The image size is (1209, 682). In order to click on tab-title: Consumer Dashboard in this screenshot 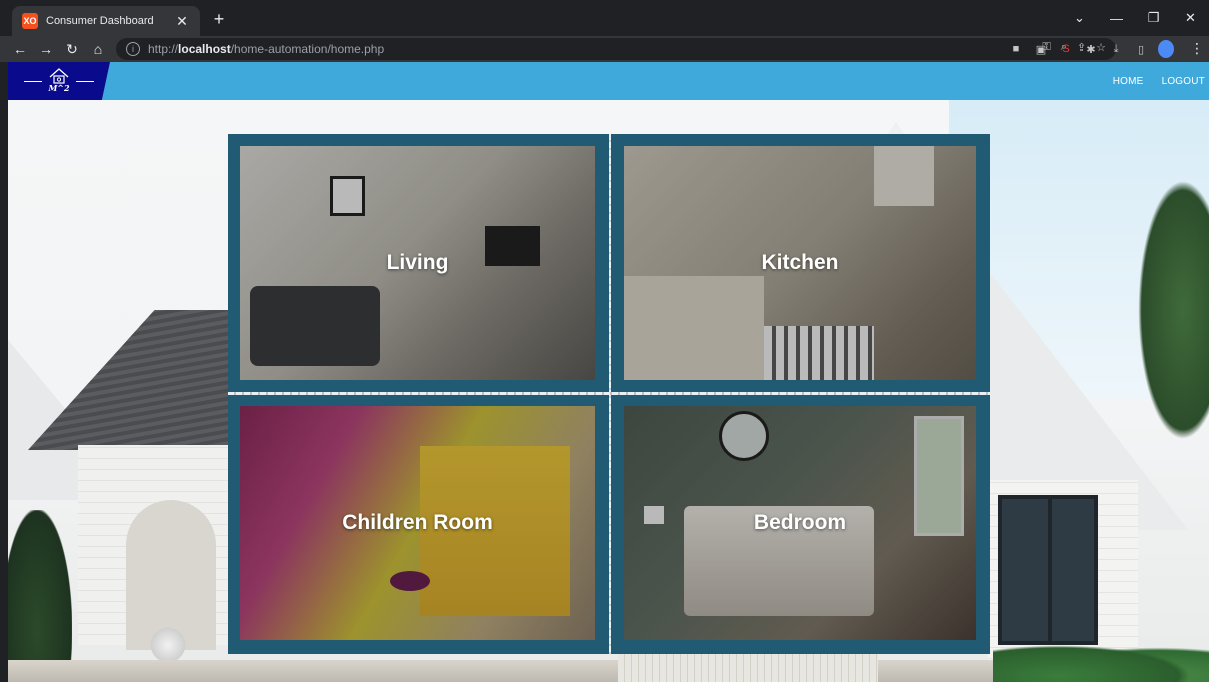, I will do `click(100, 21)`.